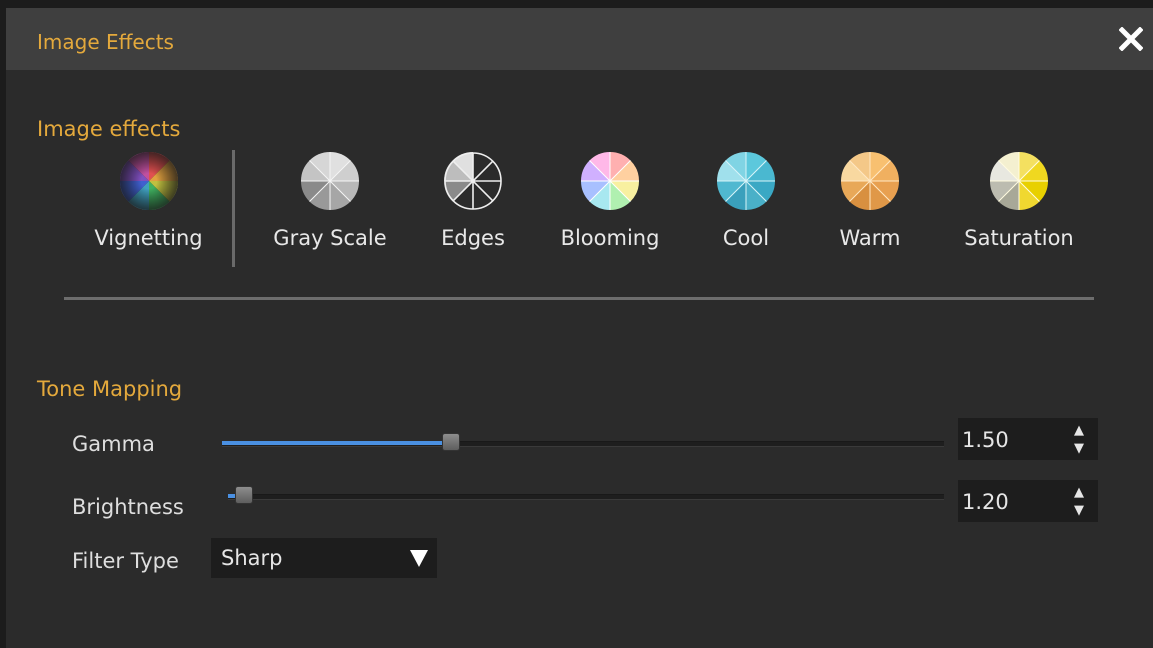  I want to click on vignetting-wheel-icon, so click(148, 181).